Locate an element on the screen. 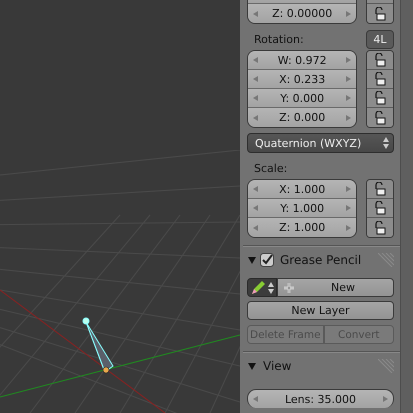 The width and height of the screenshot is (413, 413). number-field: Z: 0.000 is located at coordinates (302, 117).